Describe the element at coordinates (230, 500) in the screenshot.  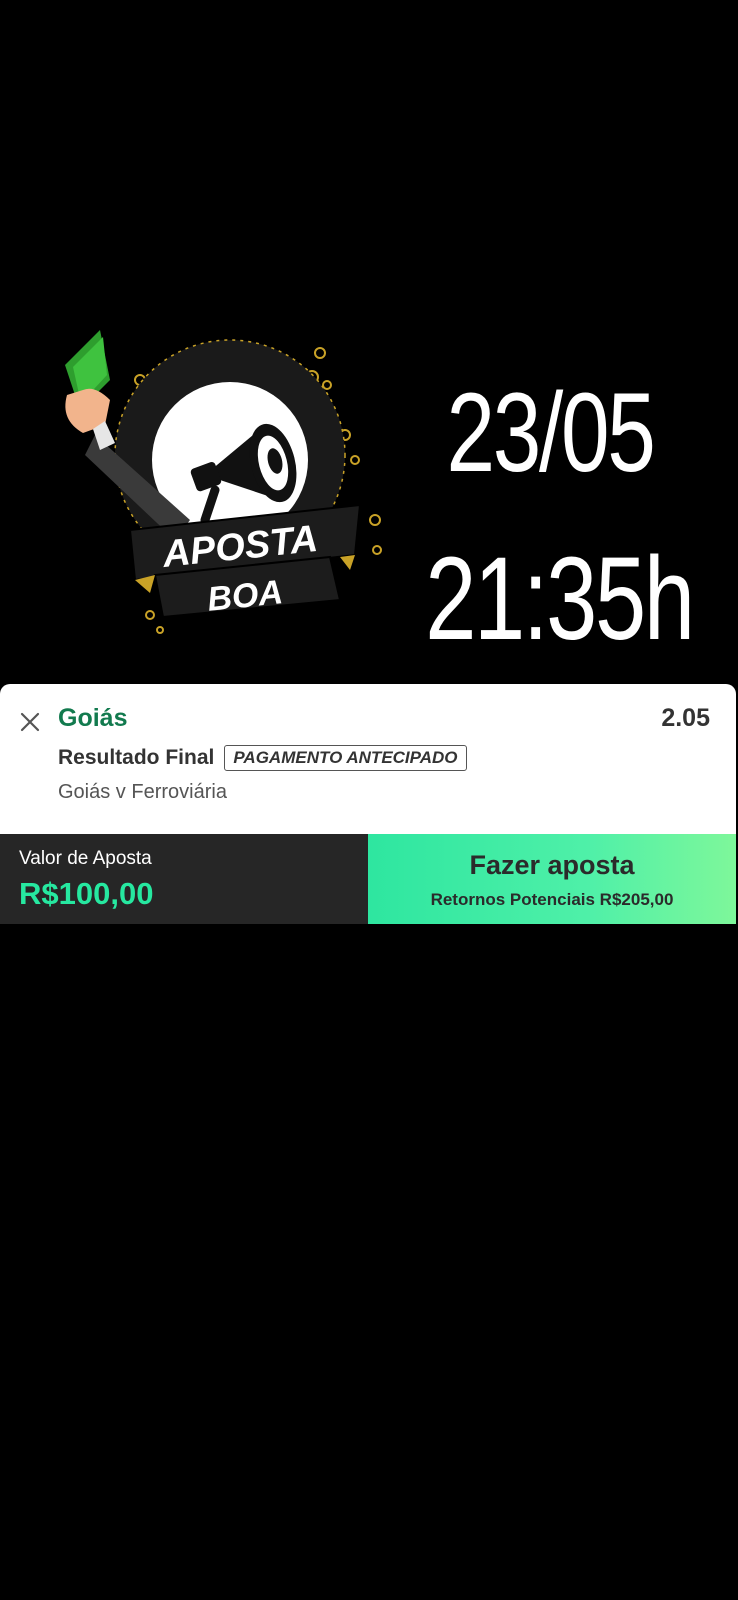
I see `aposta-boa-logo: APOSTA BOA` at that location.